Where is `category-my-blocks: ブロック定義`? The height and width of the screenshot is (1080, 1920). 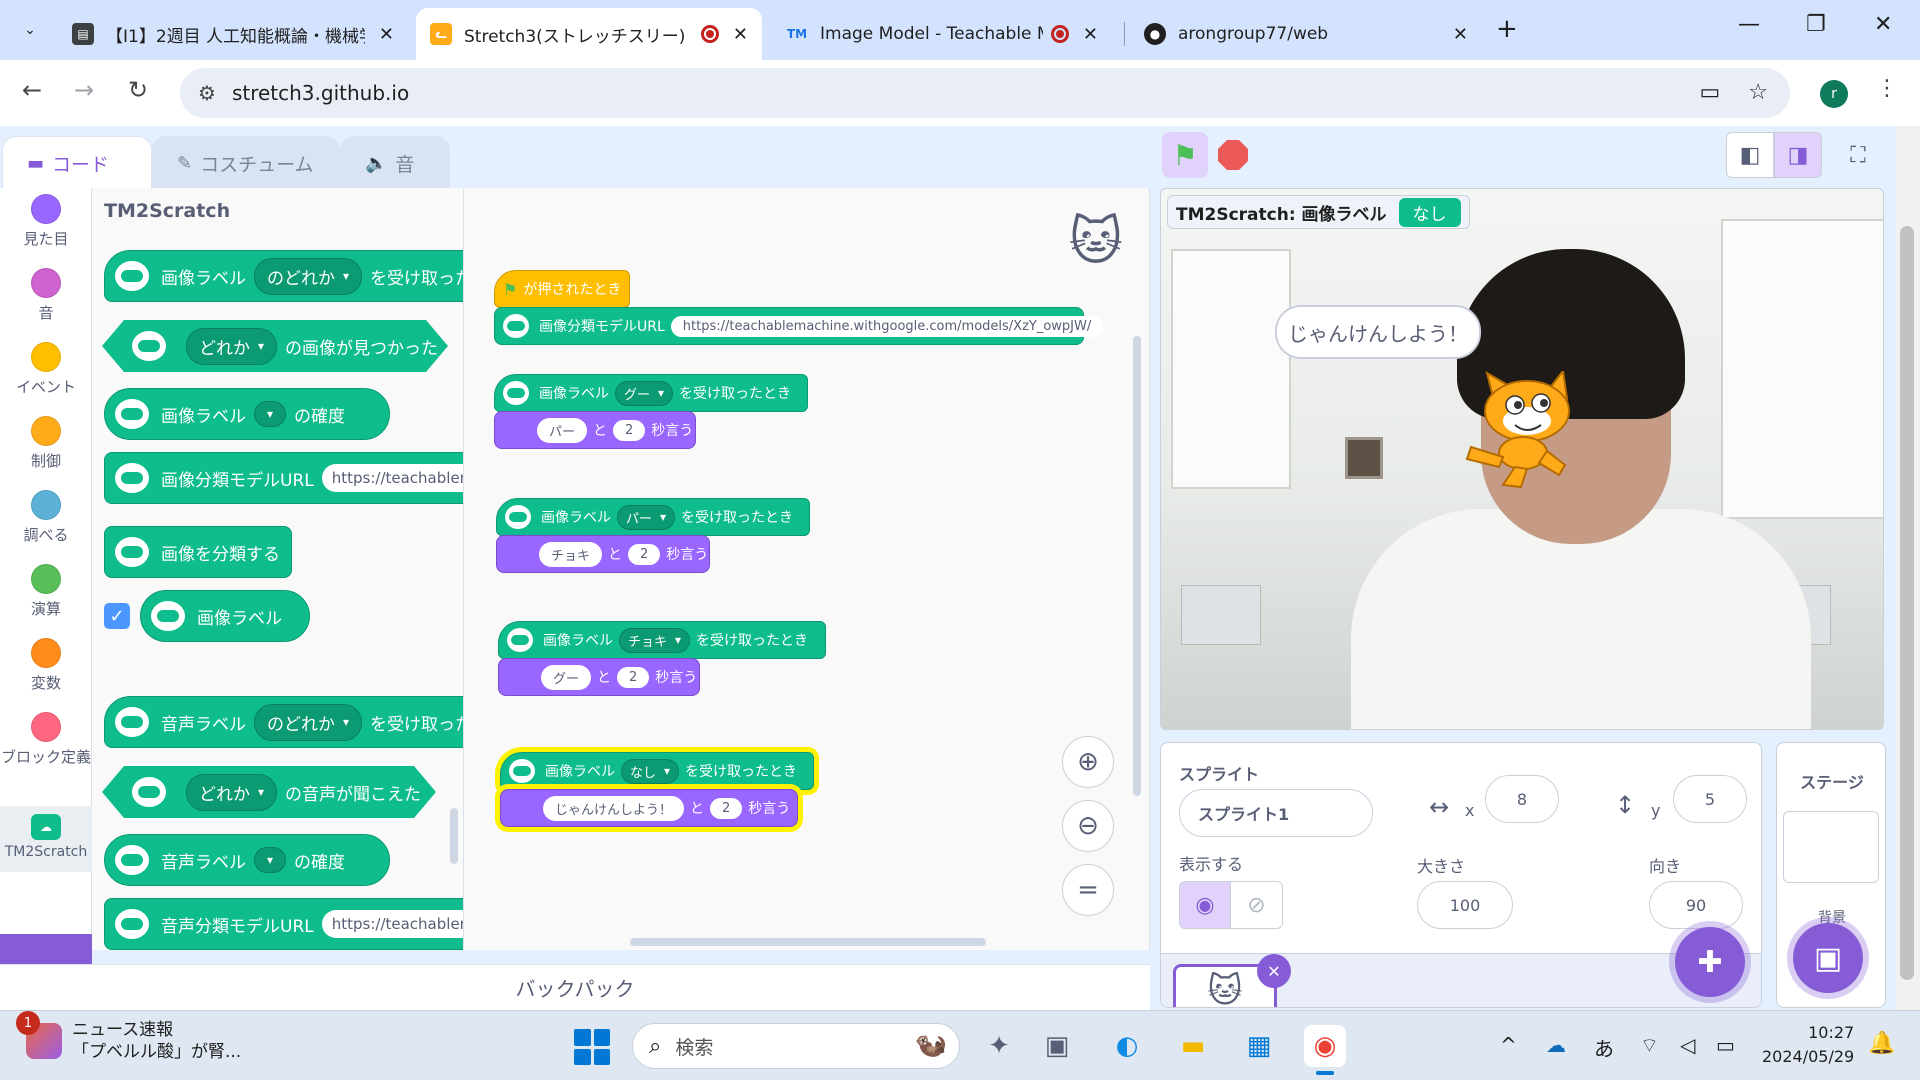
category-my-blocks: ブロック定義 is located at coordinates (46, 740).